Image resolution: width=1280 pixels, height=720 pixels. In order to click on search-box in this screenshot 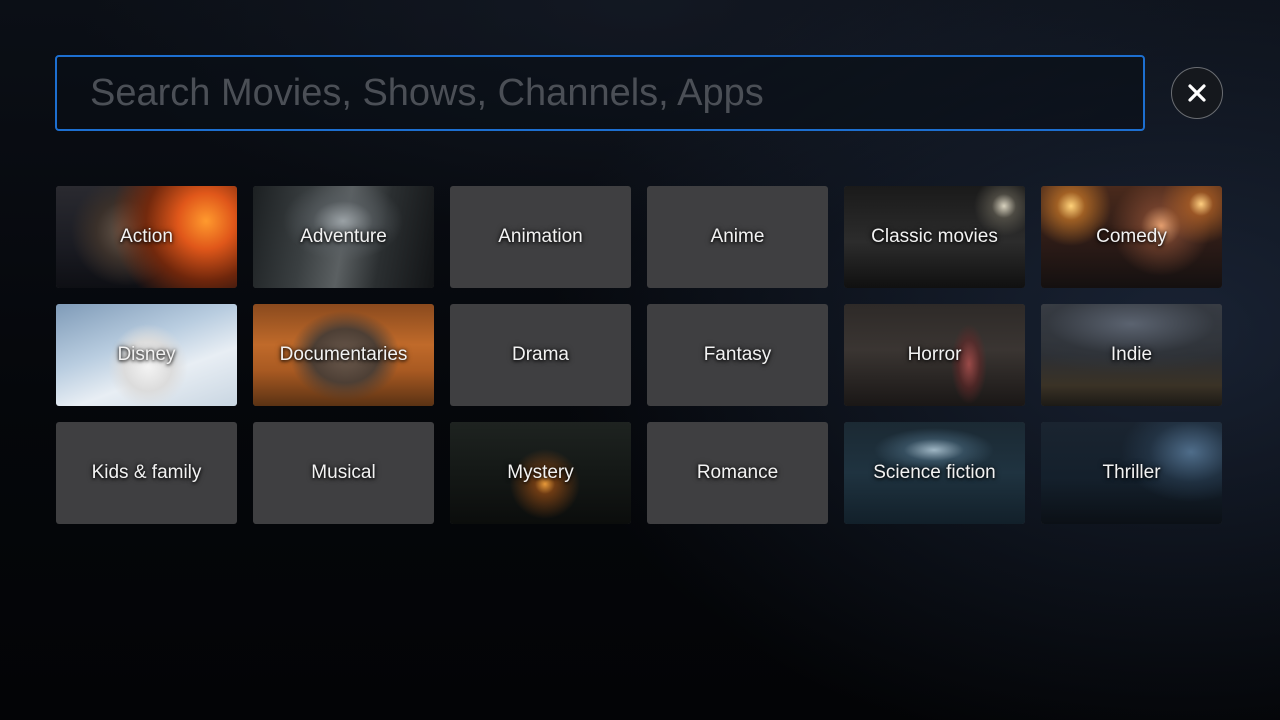, I will do `click(600, 93)`.